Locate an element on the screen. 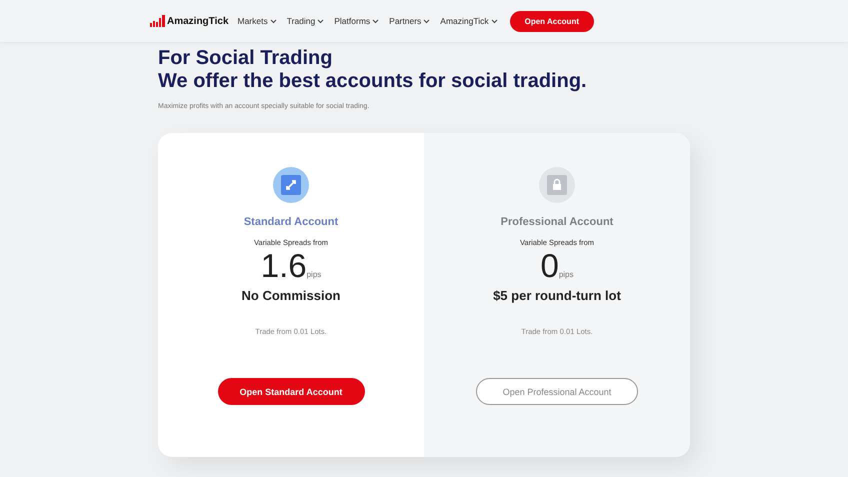 The width and height of the screenshot is (848, 477). spread-value: 0 is located at coordinates (549, 266).